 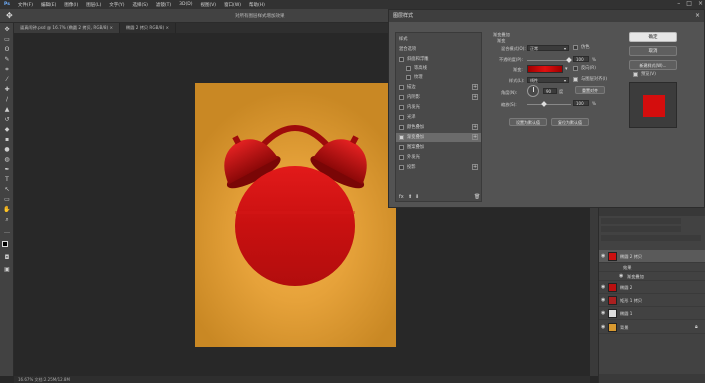 I want to click on move-icon: ✥, so click(x=7, y=30).